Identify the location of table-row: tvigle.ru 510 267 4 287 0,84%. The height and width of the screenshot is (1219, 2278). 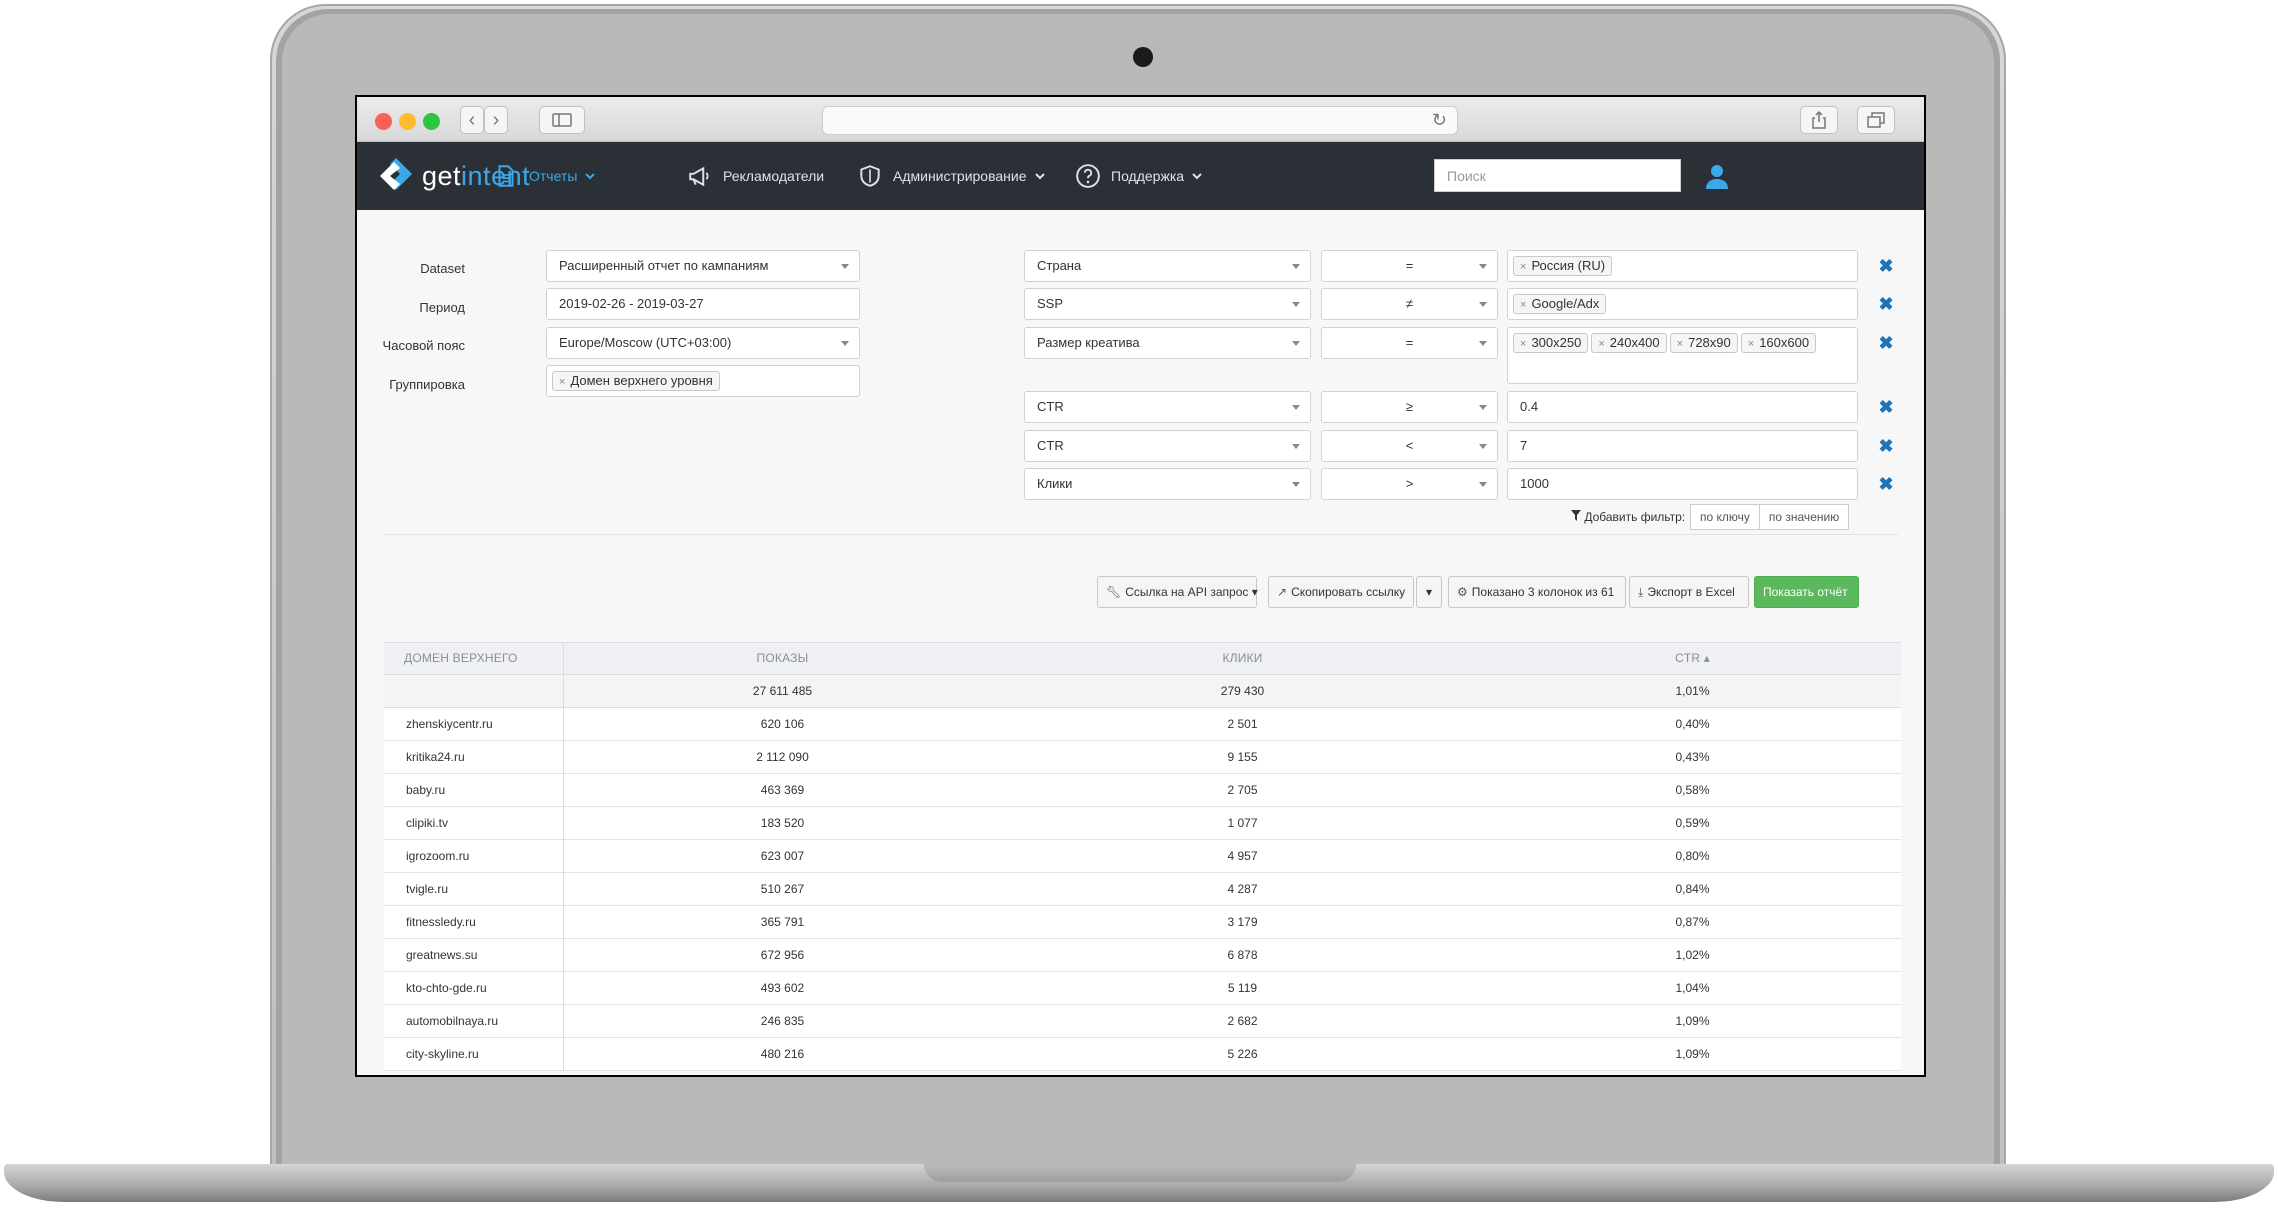
(1142, 889).